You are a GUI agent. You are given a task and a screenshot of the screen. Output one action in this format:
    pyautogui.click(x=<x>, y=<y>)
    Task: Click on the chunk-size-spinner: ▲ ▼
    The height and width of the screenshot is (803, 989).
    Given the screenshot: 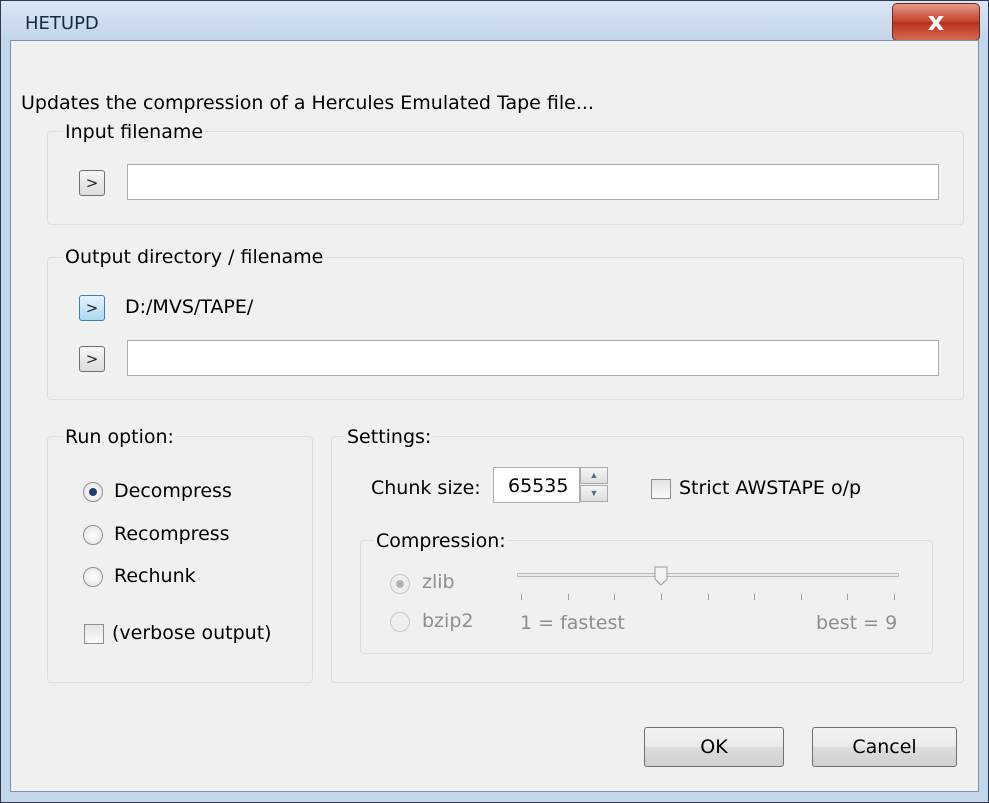 What is the action you would take?
    pyautogui.click(x=594, y=485)
    